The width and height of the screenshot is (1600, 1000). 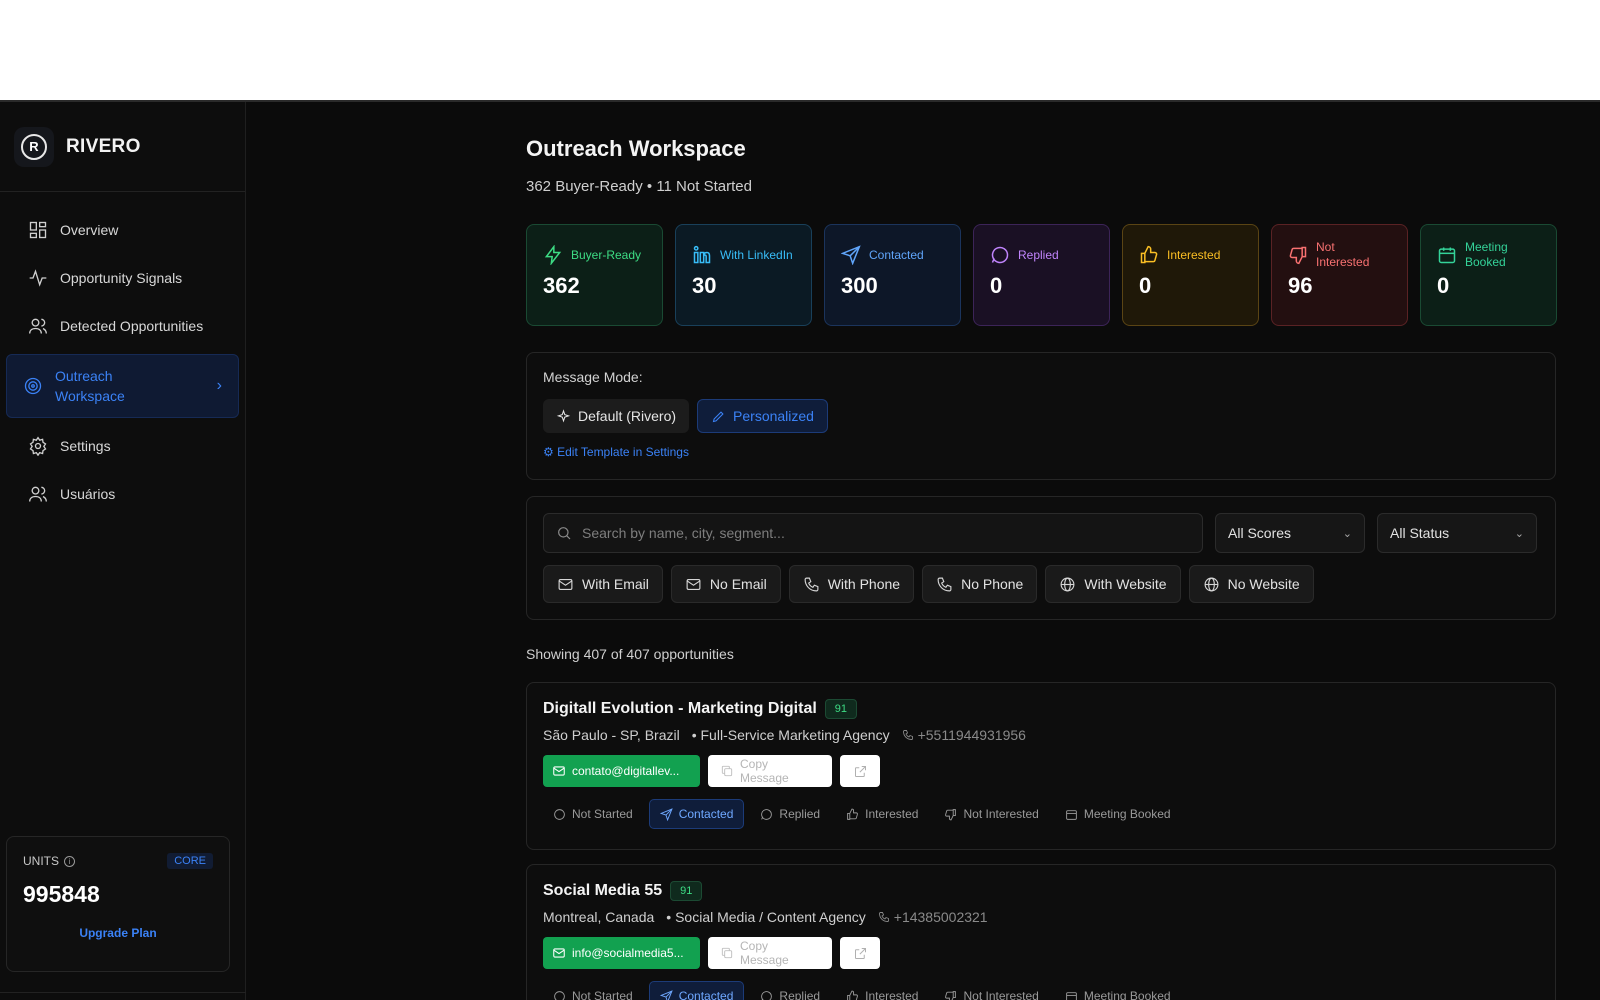 I want to click on search-input, so click(x=882, y=533).